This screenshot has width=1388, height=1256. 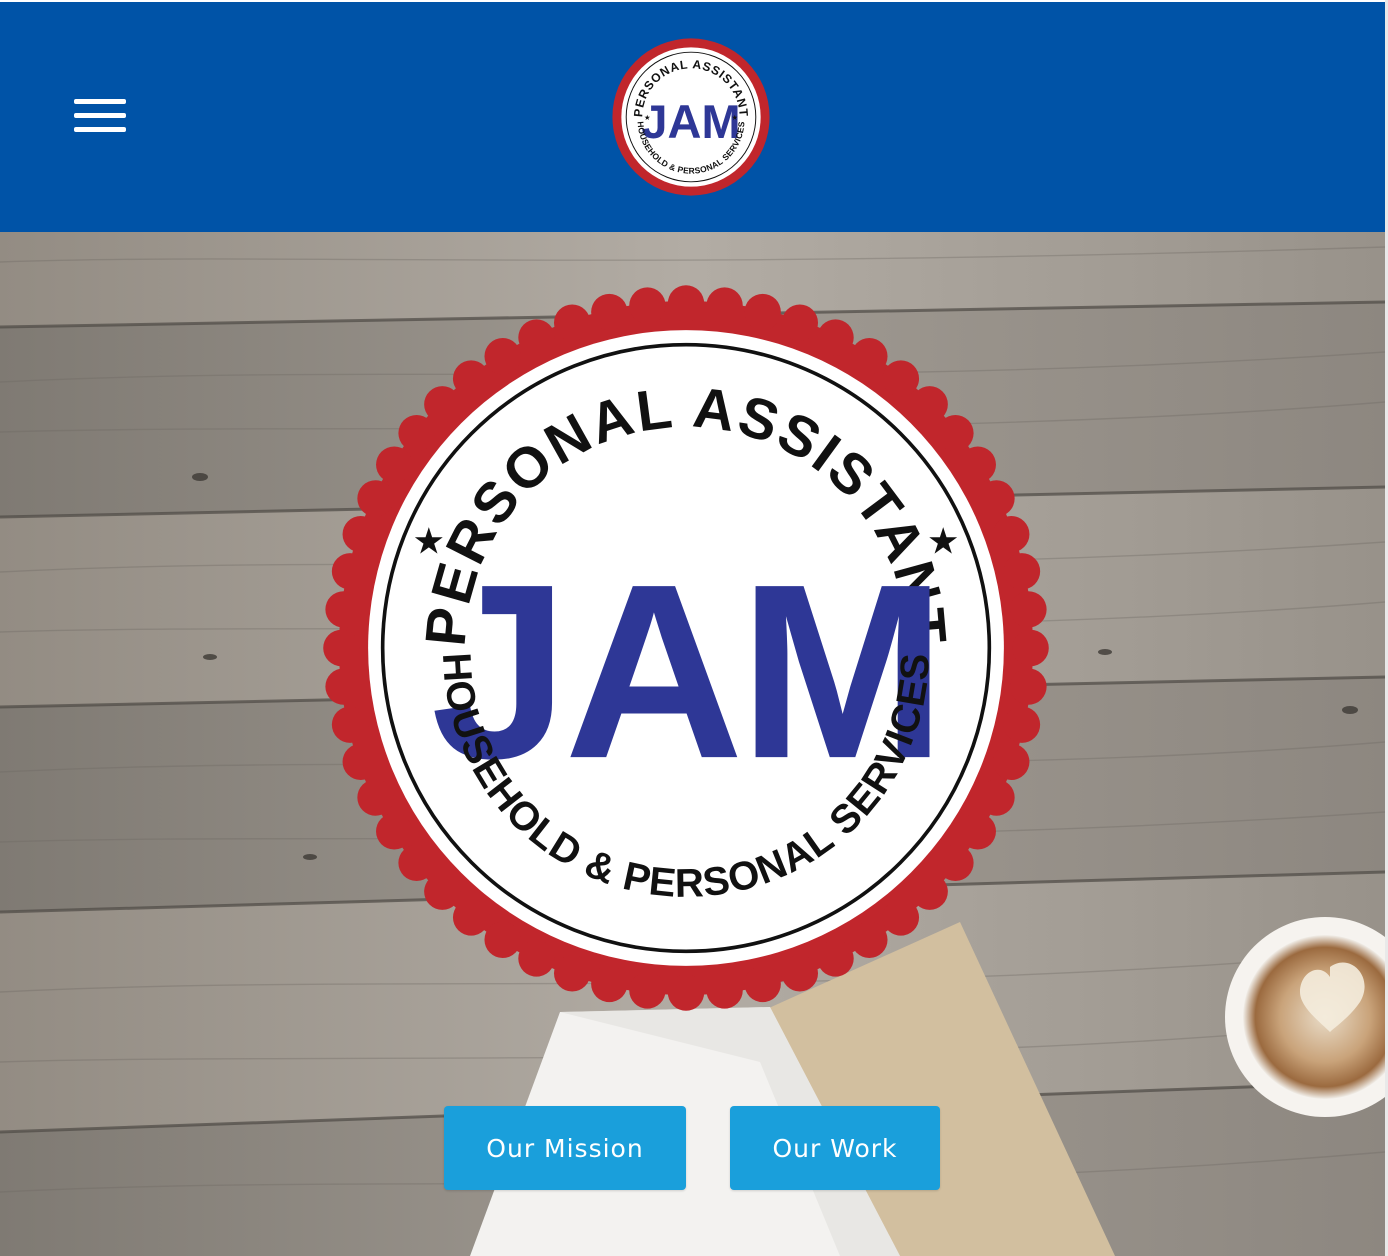 What do you see at coordinates (734, 117) in the screenshot?
I see `header-star-right-icon: ★` at bounding box center [734, 117].